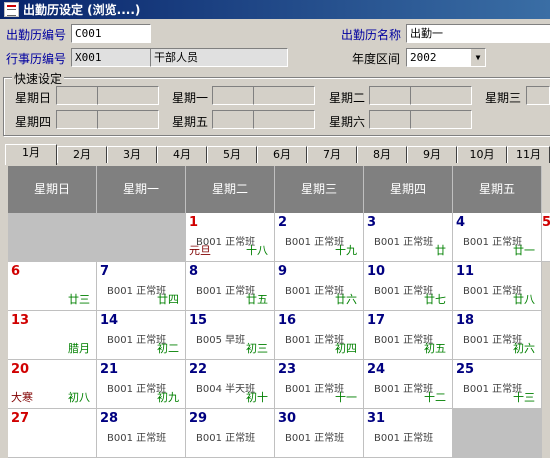 The height and width of the screenshot is (458, 550). I want to click on day-number: 16, so click(287, 320).